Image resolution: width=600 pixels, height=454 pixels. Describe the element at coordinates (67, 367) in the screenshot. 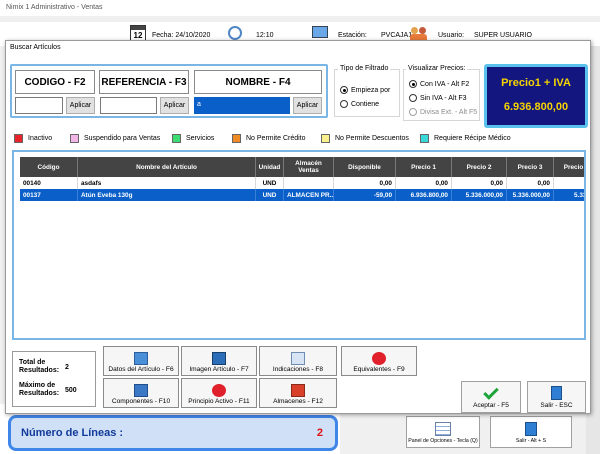

I see `total-results-value: 2` at that location.